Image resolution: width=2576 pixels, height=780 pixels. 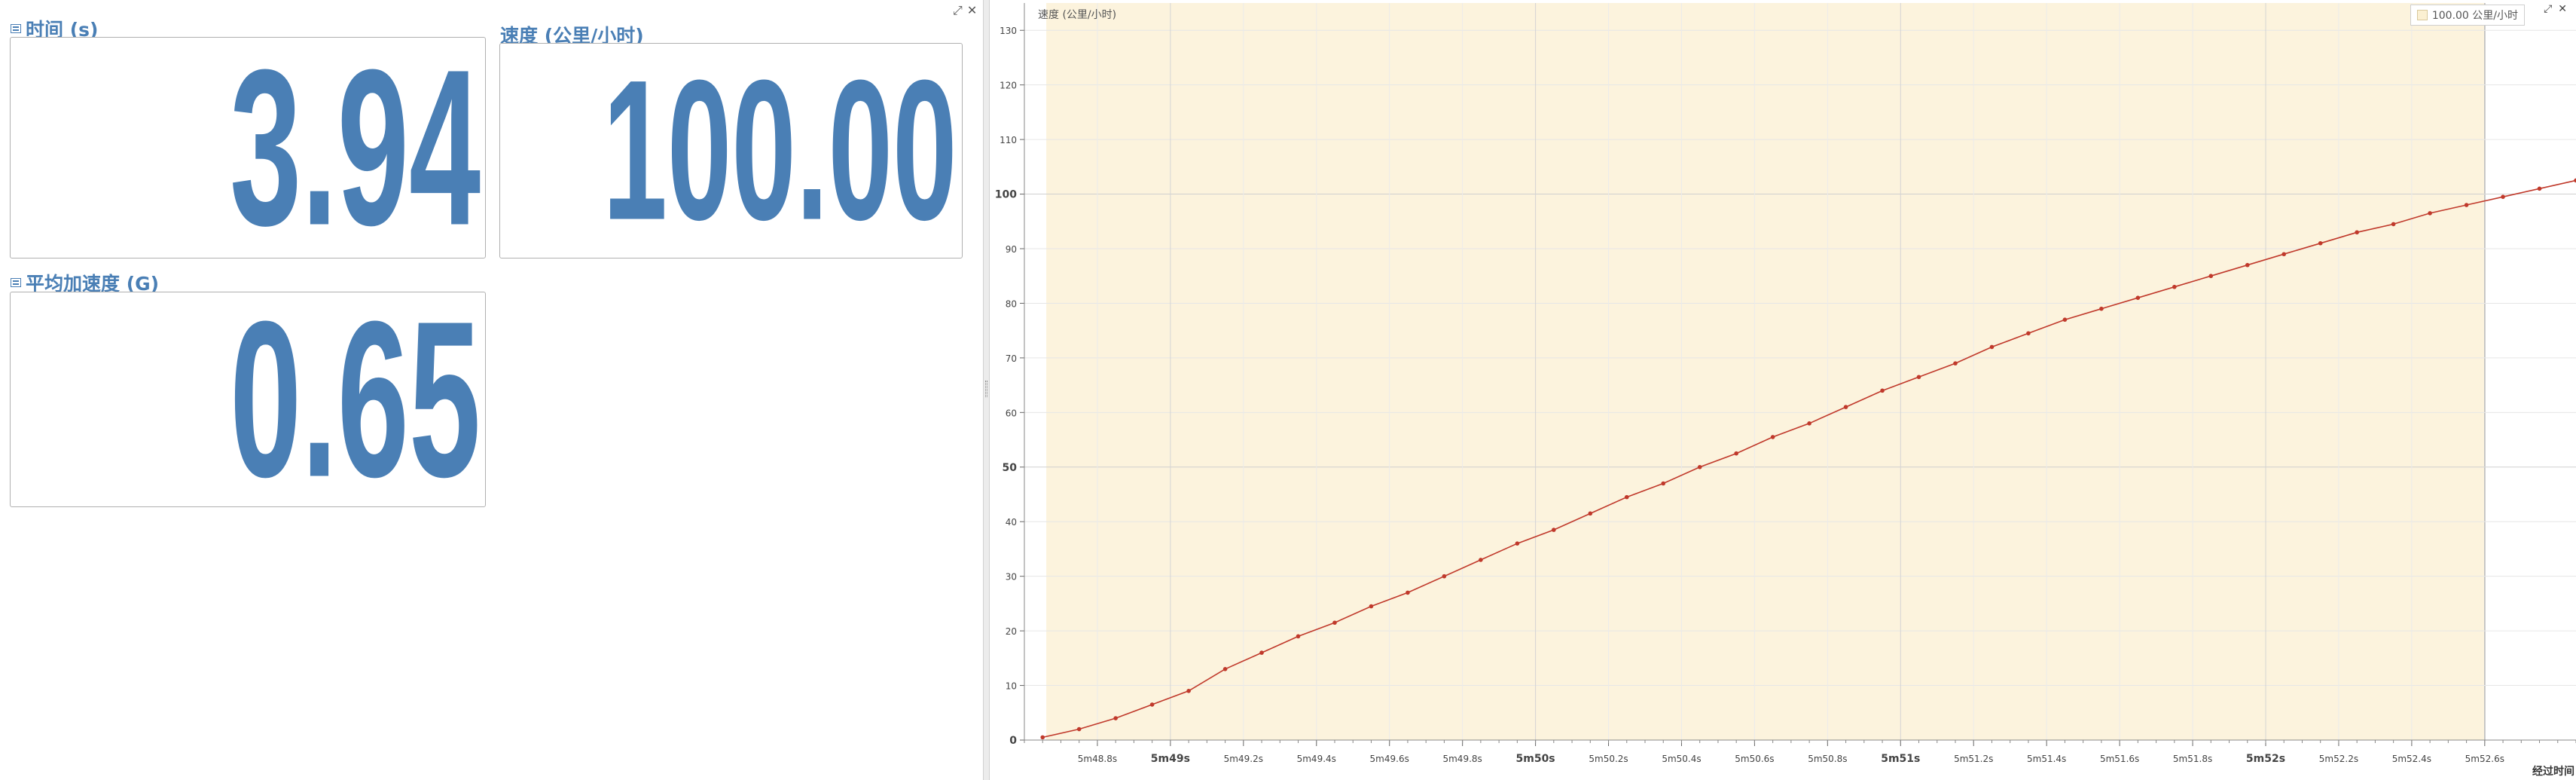 I want to click on x-tick-label: 5m52.4s, so click(x=2412, y=759).